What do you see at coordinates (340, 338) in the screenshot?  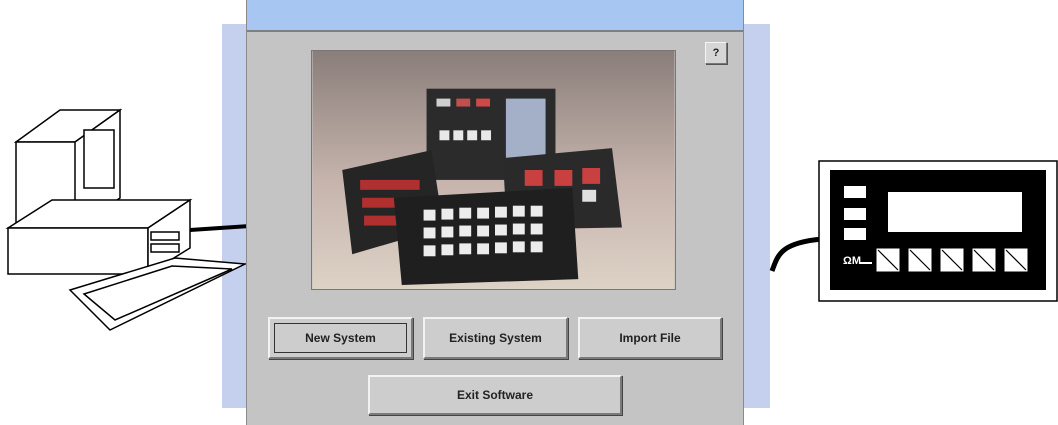 I see `new-system-button: New System` at bounding box center [340, 338].